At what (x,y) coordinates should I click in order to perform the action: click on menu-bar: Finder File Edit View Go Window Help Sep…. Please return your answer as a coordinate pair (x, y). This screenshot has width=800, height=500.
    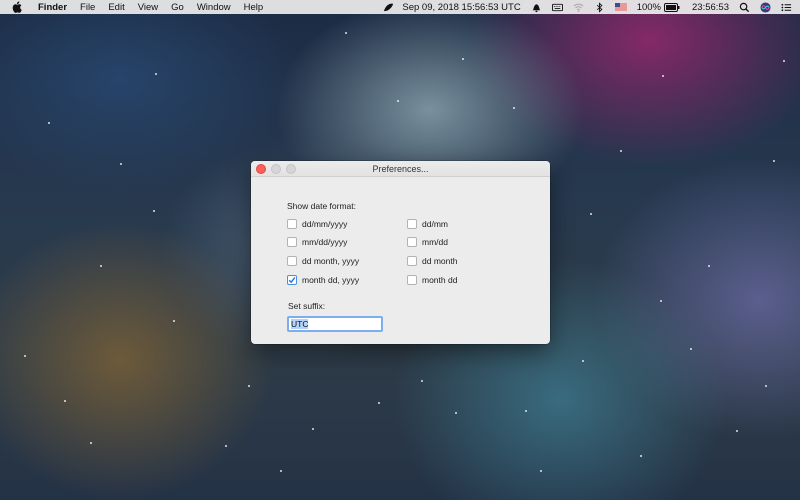
    Looking at the image, I should click on (400, 7).